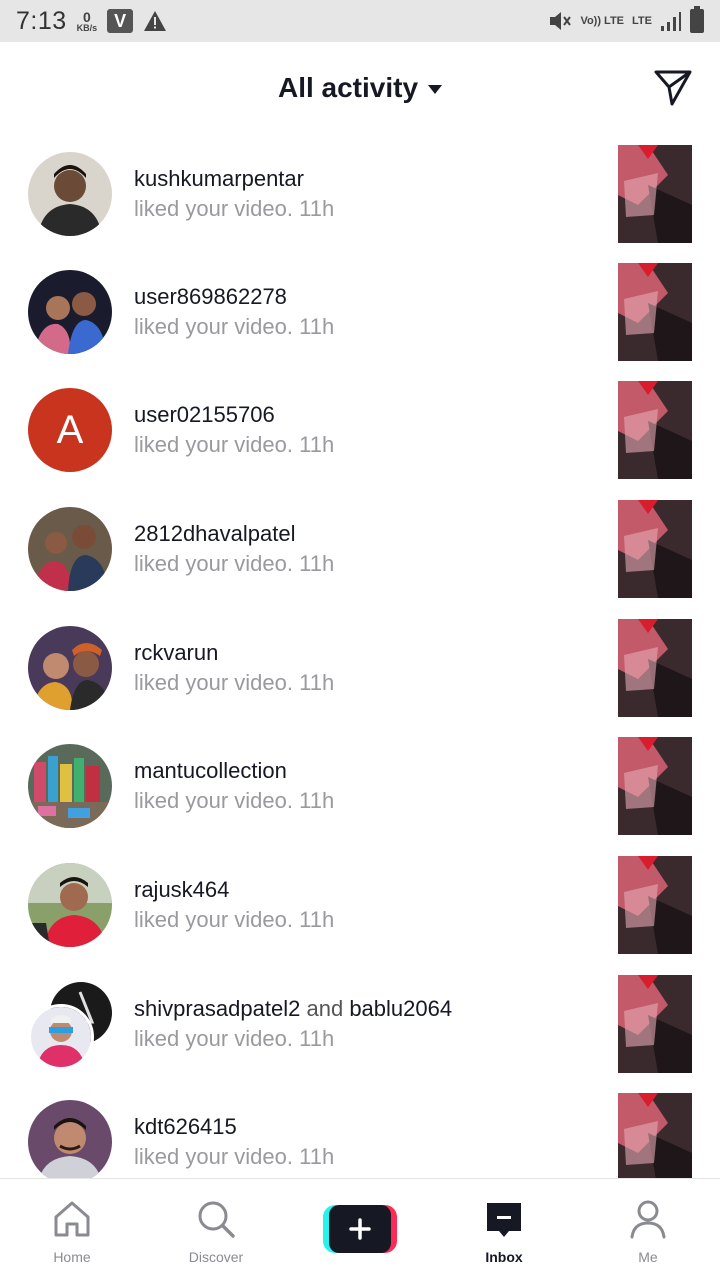 This screenshot has height=1280, width=720. I want to click on nav-discover: Discover, so click(216, 1229).